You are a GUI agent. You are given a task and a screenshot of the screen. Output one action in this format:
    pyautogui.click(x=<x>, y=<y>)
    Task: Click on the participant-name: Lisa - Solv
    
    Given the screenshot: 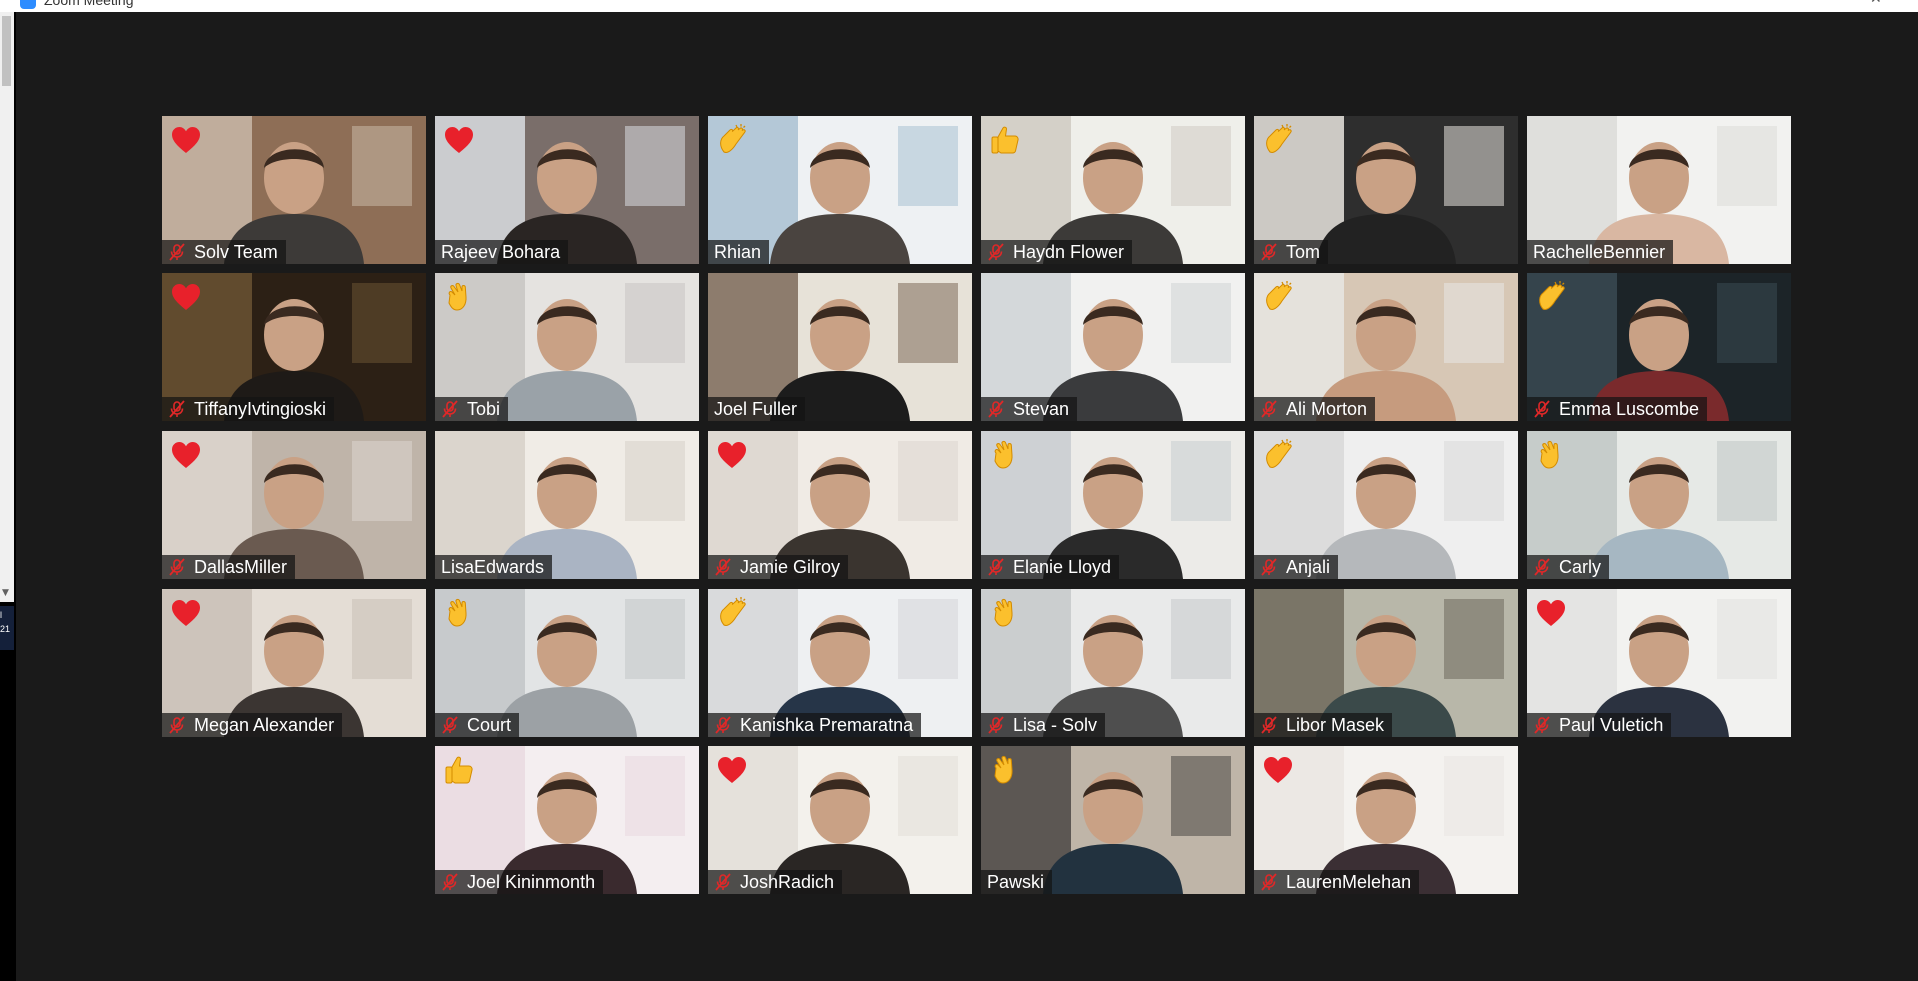 What is the action you would take?
    pyautogui.click(x=1055, y=725)
    